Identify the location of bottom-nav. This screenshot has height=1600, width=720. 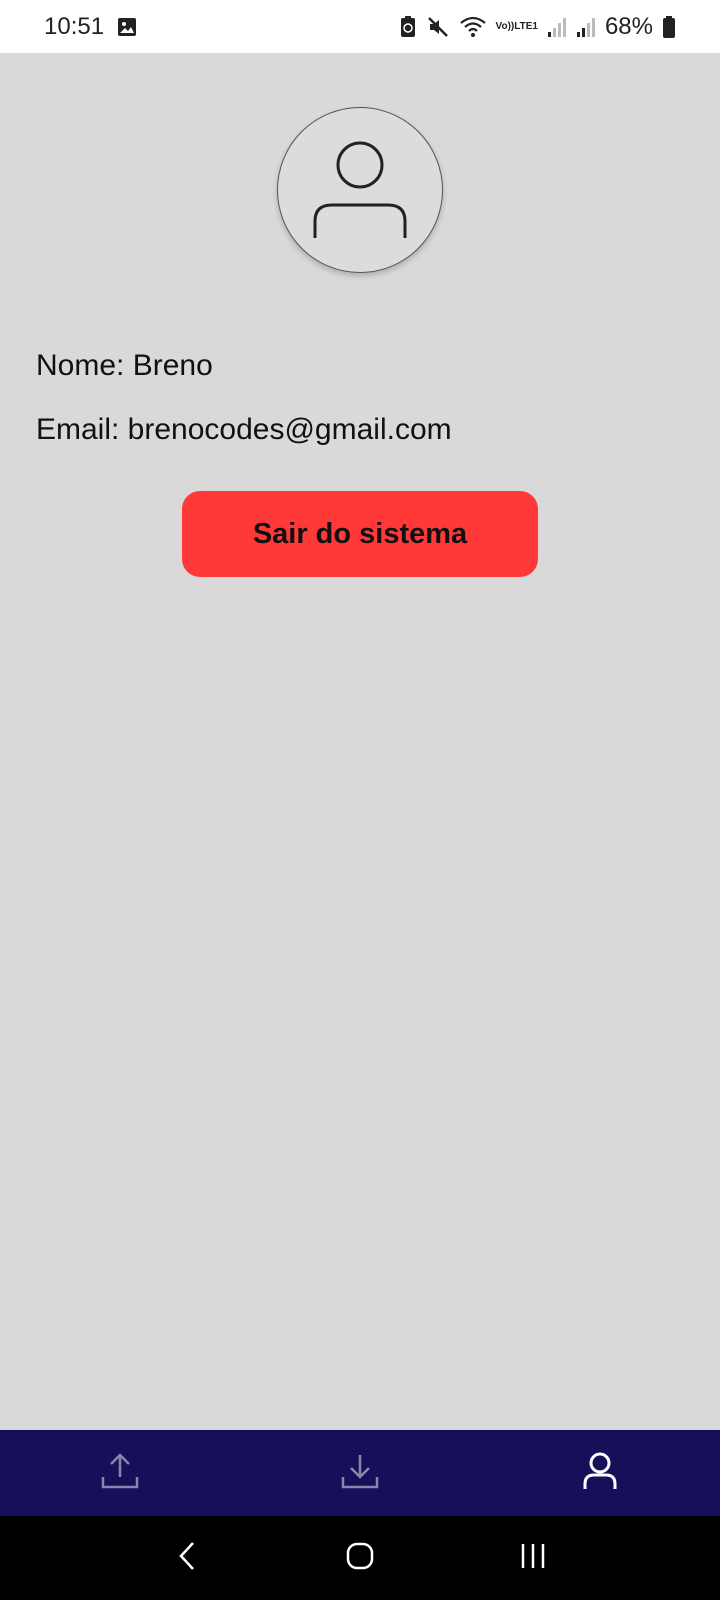
(360, 1473).